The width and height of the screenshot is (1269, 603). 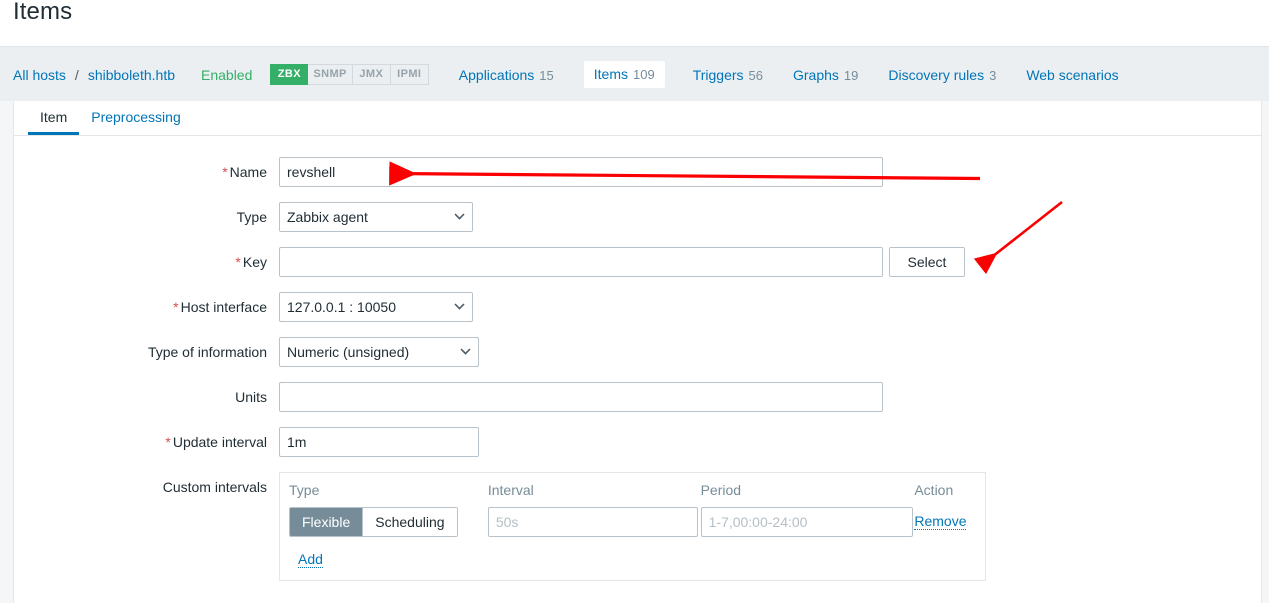 I want to click on title-band: Items, so click(x=634, y=23).